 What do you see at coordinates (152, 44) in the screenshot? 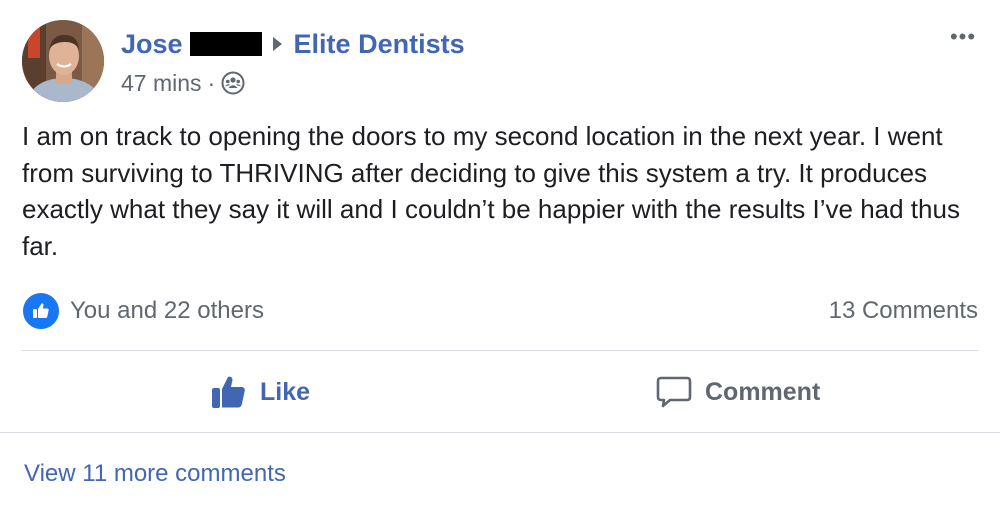
I see `author-name: Jose` at bounding box center [152, 44].